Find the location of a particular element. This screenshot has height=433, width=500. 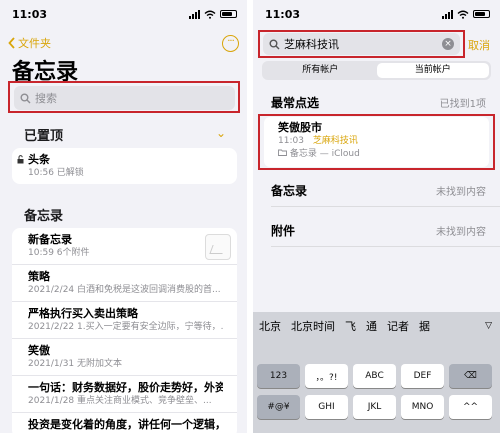

candidate-word: 飞 is located at coordinates (350, 326).